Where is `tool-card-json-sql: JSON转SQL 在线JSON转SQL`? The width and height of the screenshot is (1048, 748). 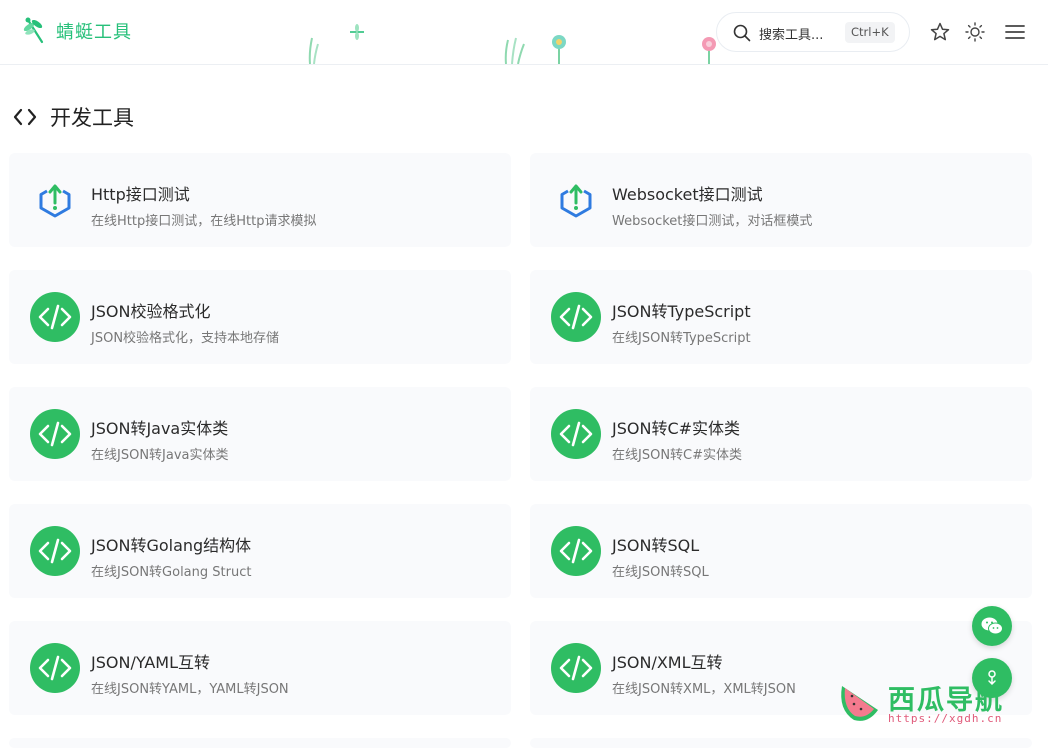 tool-card-json-sql: JSON转SQL 在线JSON转SQL is located at coordinates (781, 551).